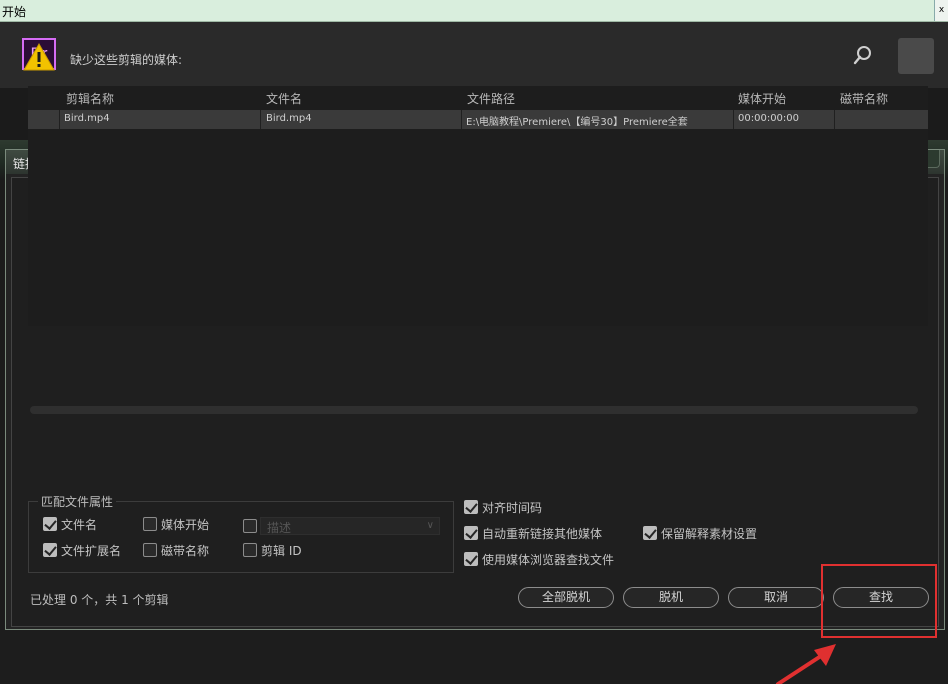  Describe the element at coordinates (650, 533) in the screenshot. I see `preserve-interpret-checkbox` at that location.